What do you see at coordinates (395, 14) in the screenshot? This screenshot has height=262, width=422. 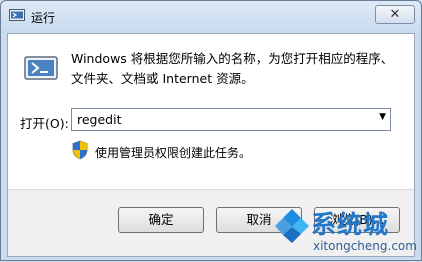 I see `close-button: ✕` at bounding box center [395, 14].